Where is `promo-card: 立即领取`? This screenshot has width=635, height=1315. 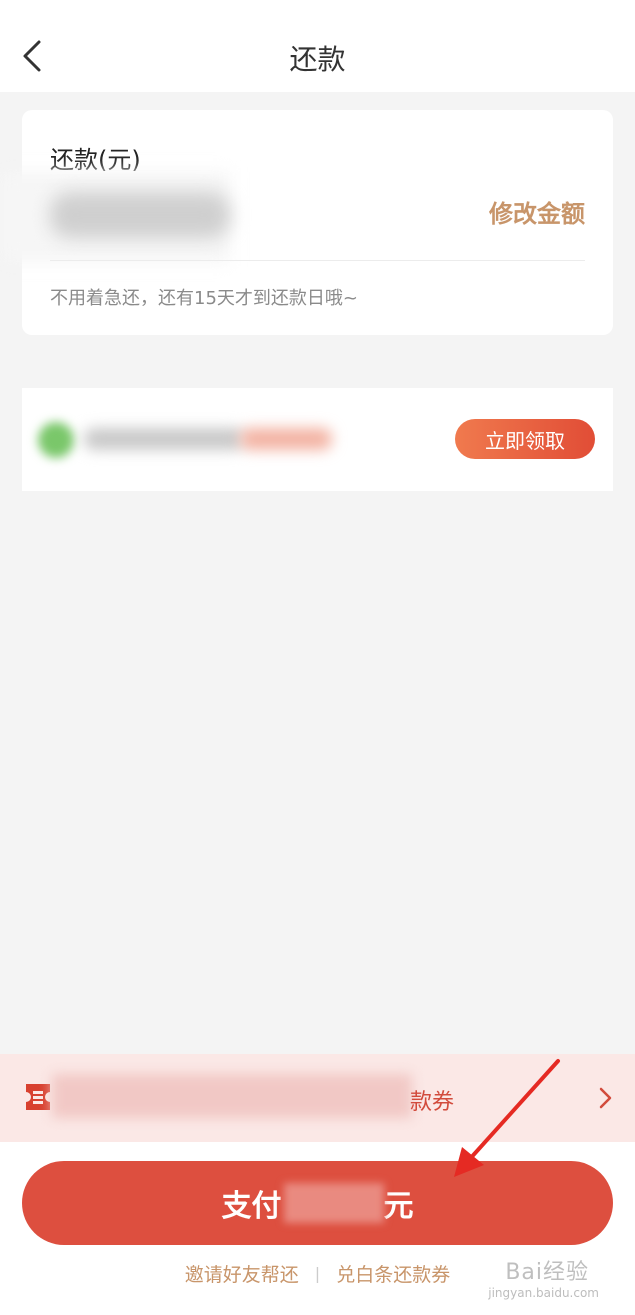 promo-card: 立即领取 is located at coordinates (317, 439).